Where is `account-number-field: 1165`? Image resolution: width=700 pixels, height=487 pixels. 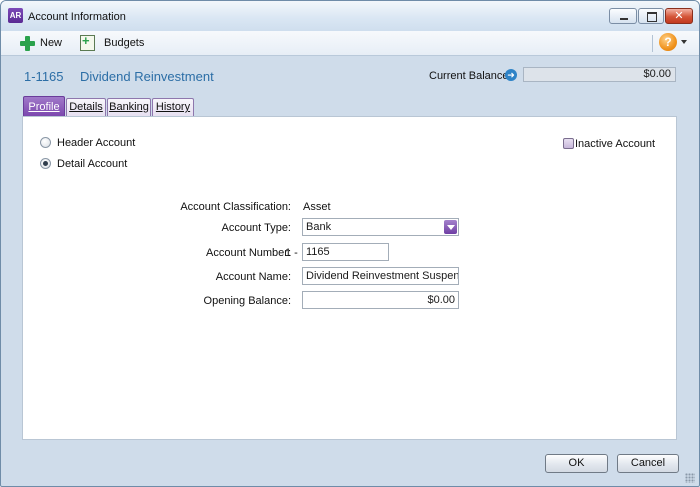 account-number-field: 1165 is located at coordinates (345, 252).